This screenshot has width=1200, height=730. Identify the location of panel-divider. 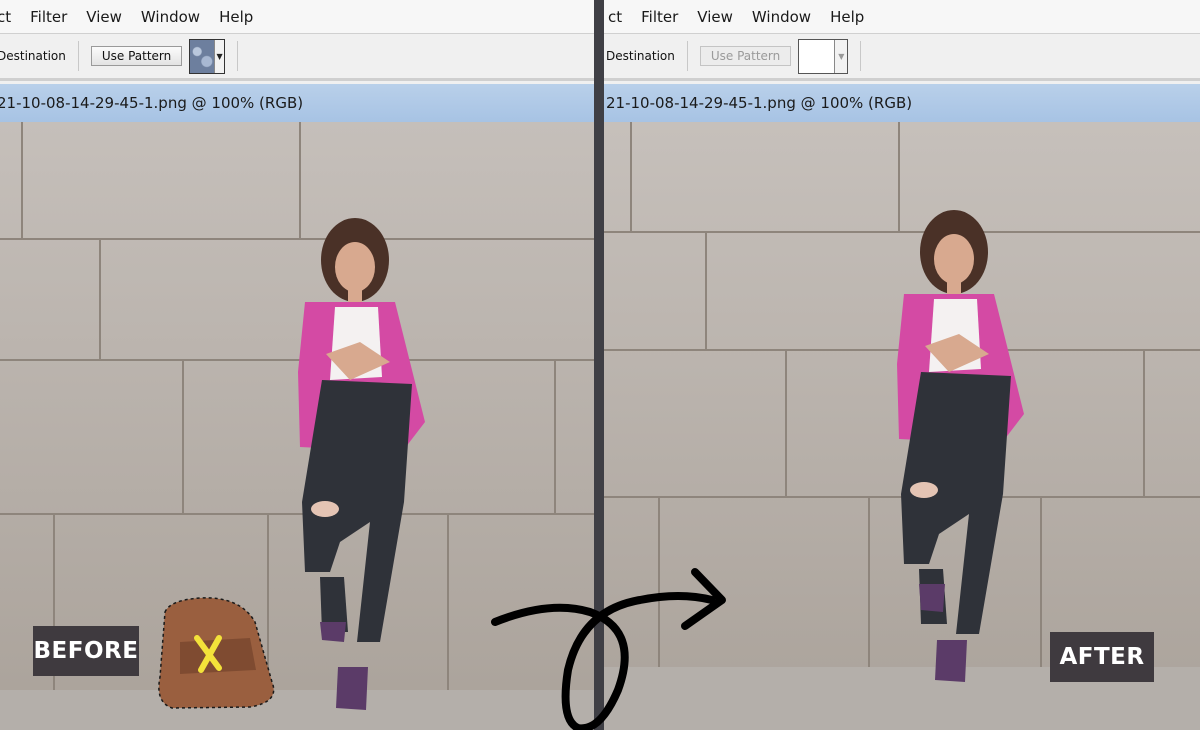
(599, 365).